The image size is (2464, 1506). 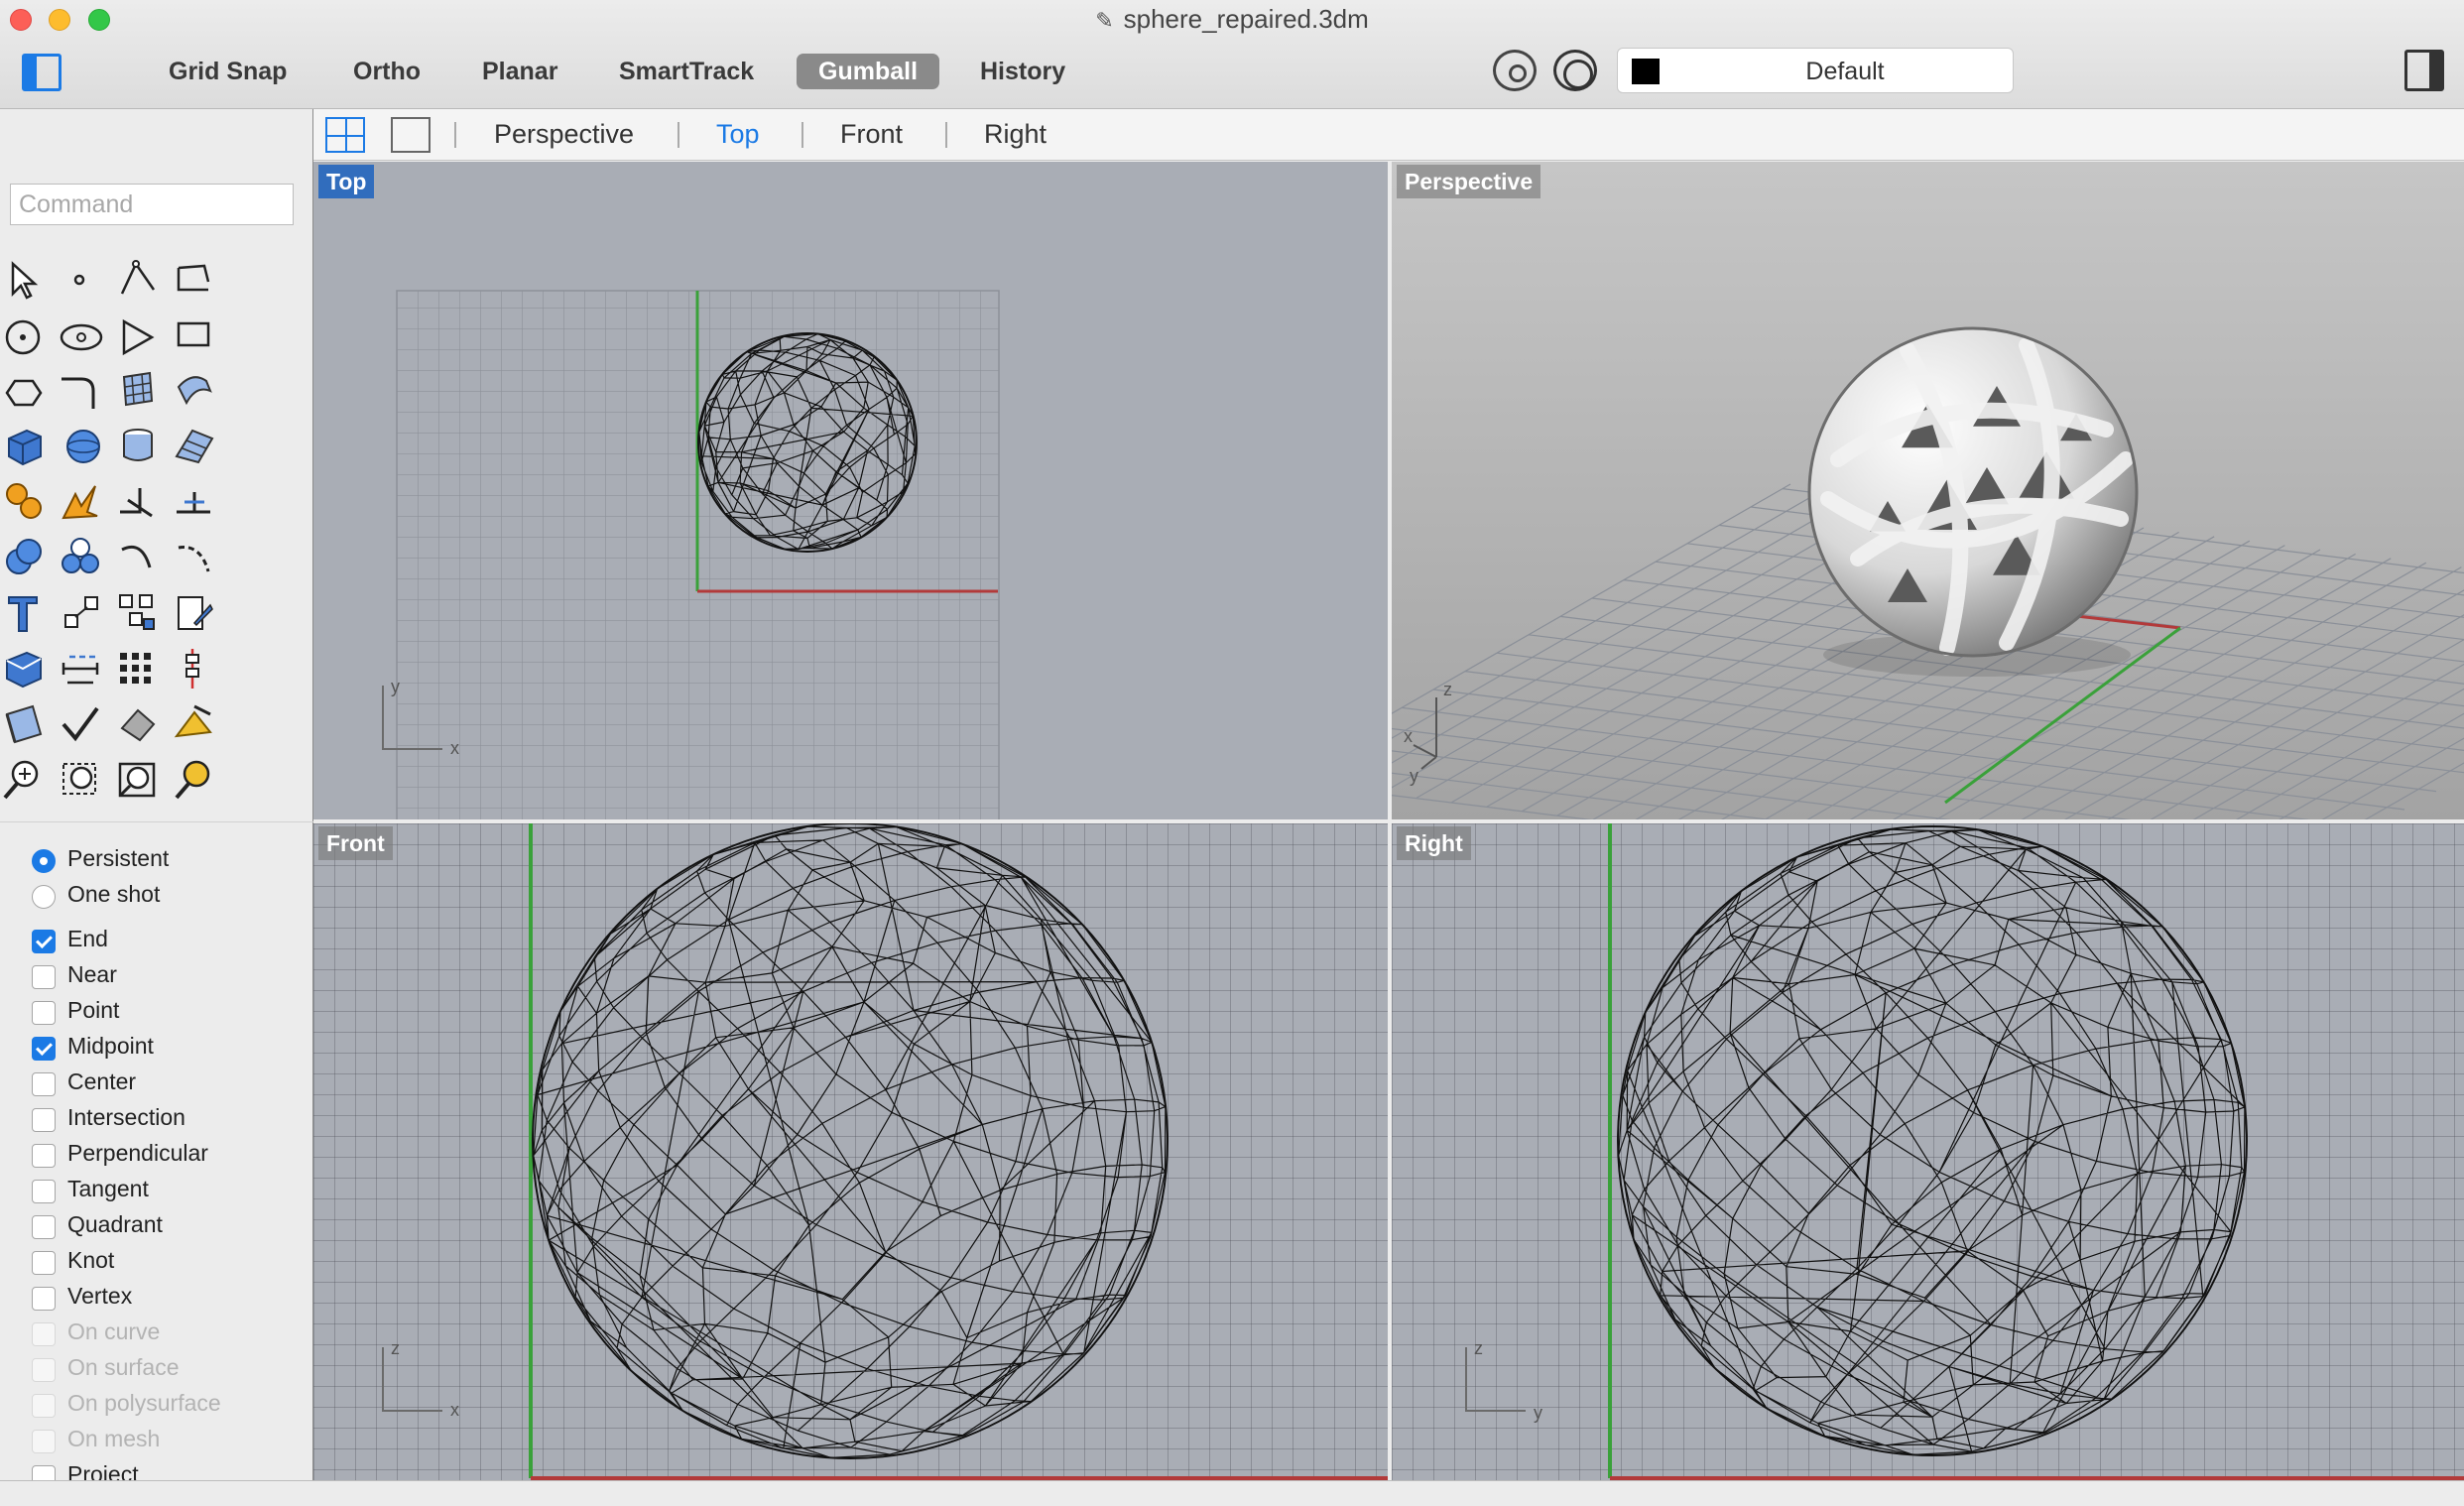 What do you see at coordinates (138, 780) in the screenshot?
I see `zoom-extents-icon` at bounding box center [138, 780].